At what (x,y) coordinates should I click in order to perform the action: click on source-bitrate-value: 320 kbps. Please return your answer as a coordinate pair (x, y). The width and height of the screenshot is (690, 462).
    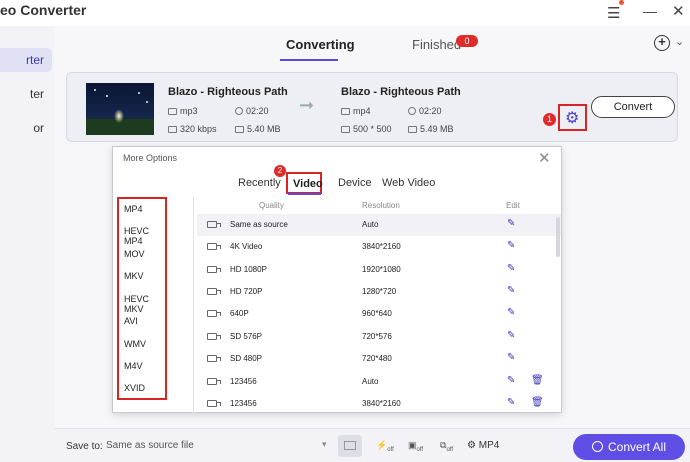
    Looking at the image, I should click on (198, 129).